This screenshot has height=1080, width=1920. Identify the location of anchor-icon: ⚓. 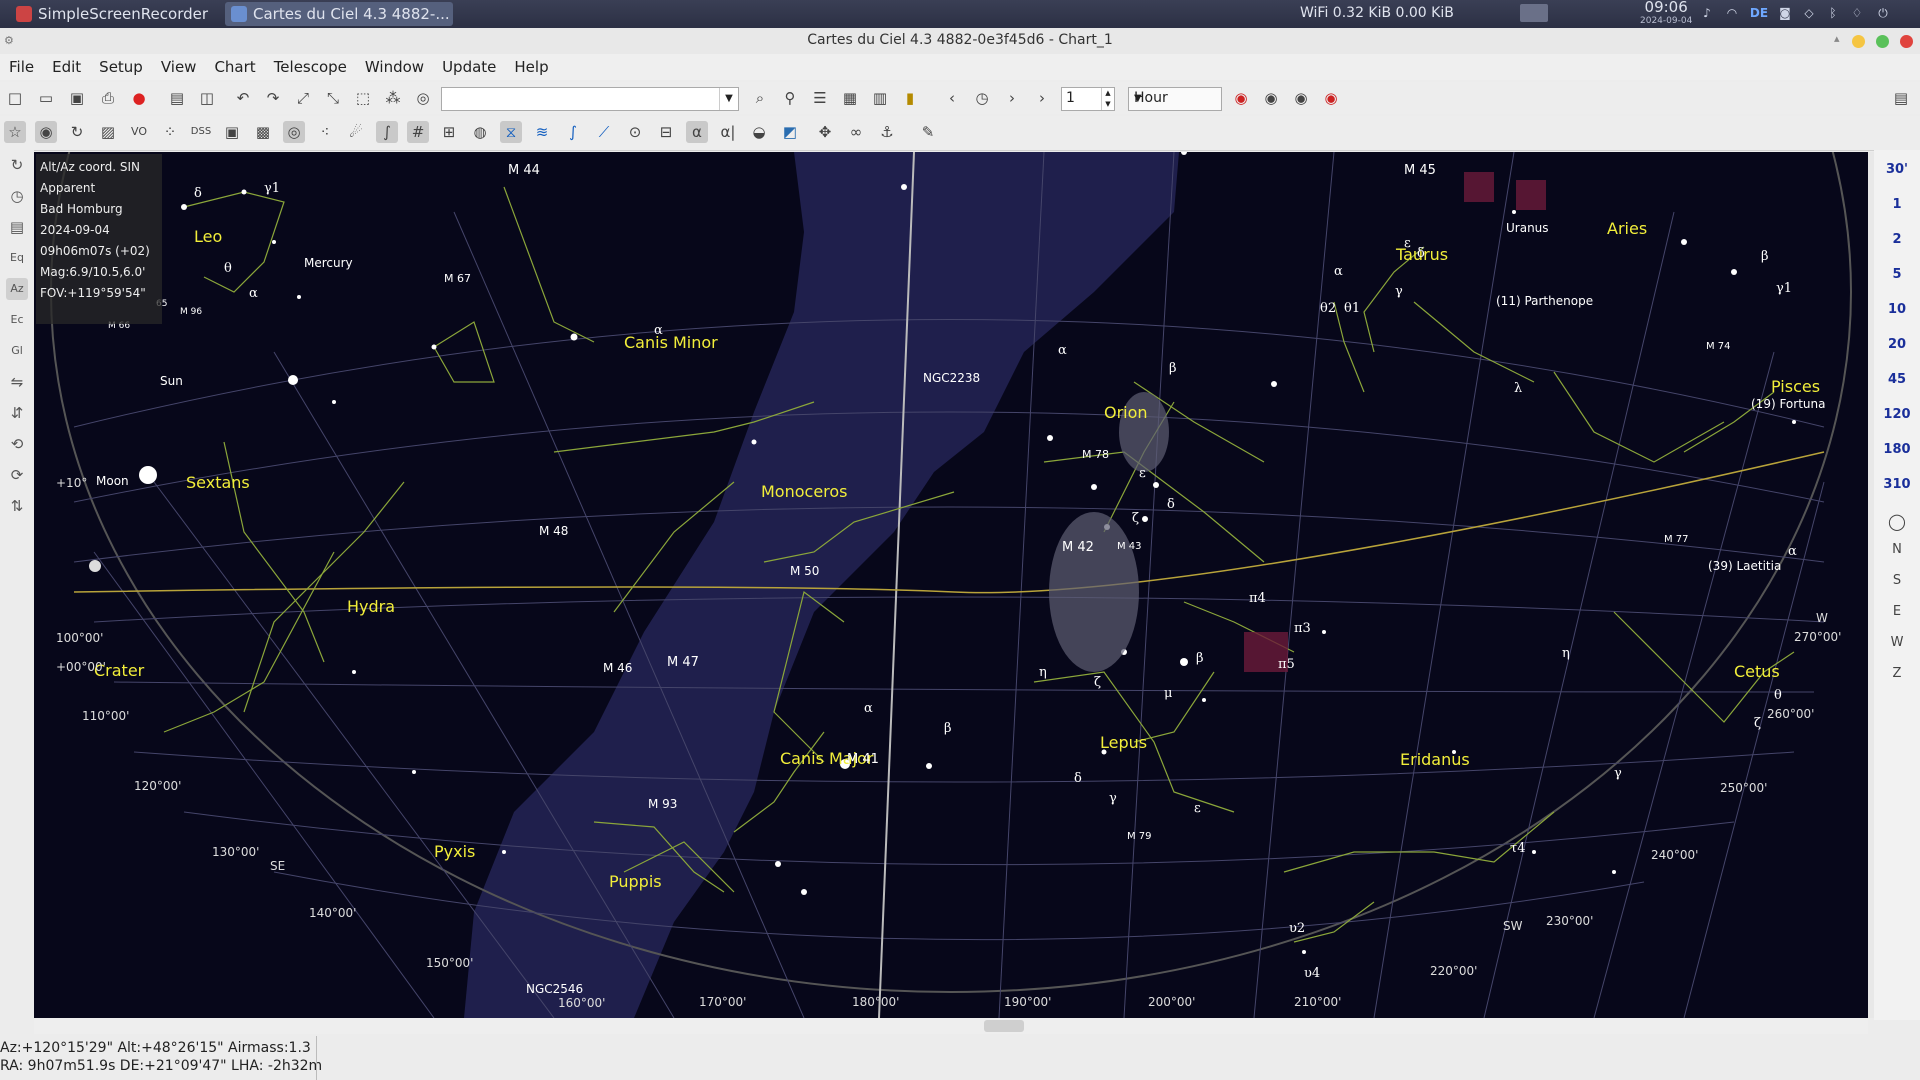
(887, 132).